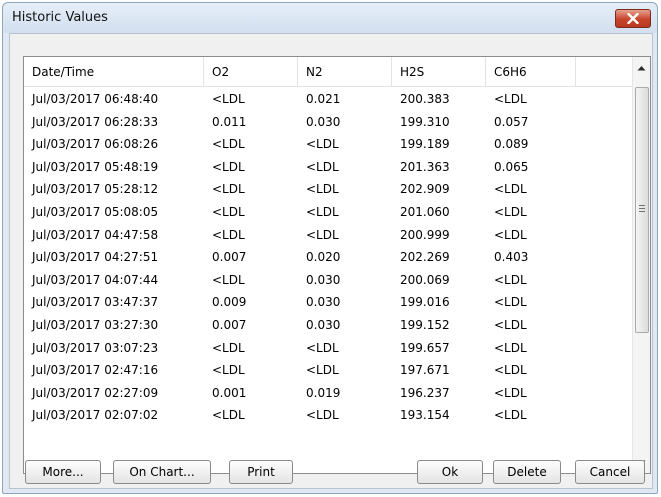 The height and width of the screenshot is (497, 661). What do you see at coordinates (114, 72) in the screenshot?
I see `column-header-datetime: Date/Time` at bounding box center [114, 72].